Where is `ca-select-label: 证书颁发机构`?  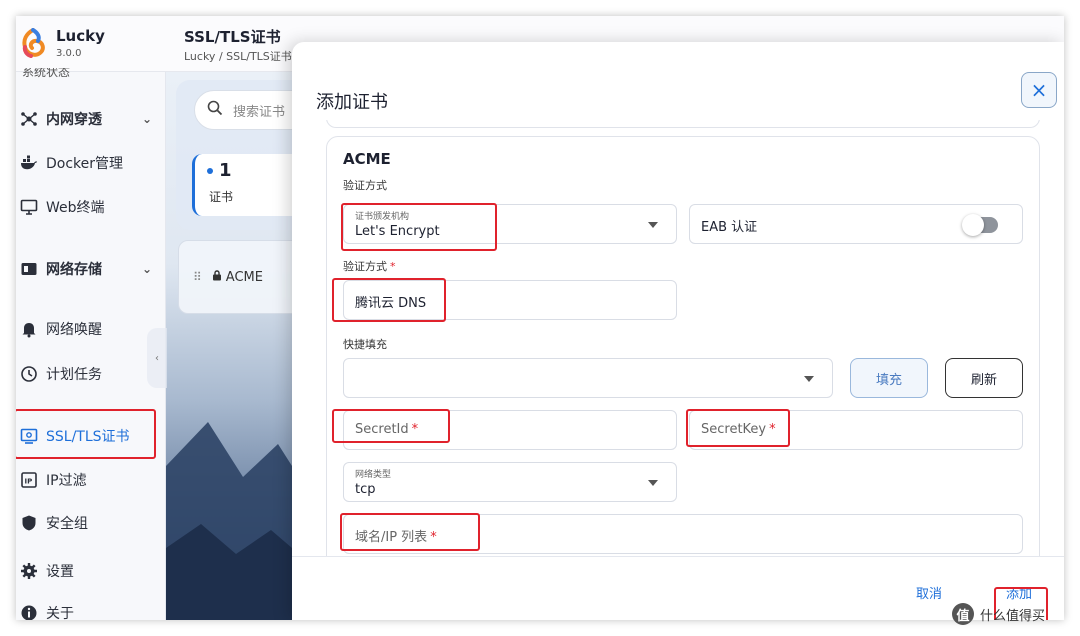 ca-select-label: 证书颁发机构 is located at coordinates (382, 217).